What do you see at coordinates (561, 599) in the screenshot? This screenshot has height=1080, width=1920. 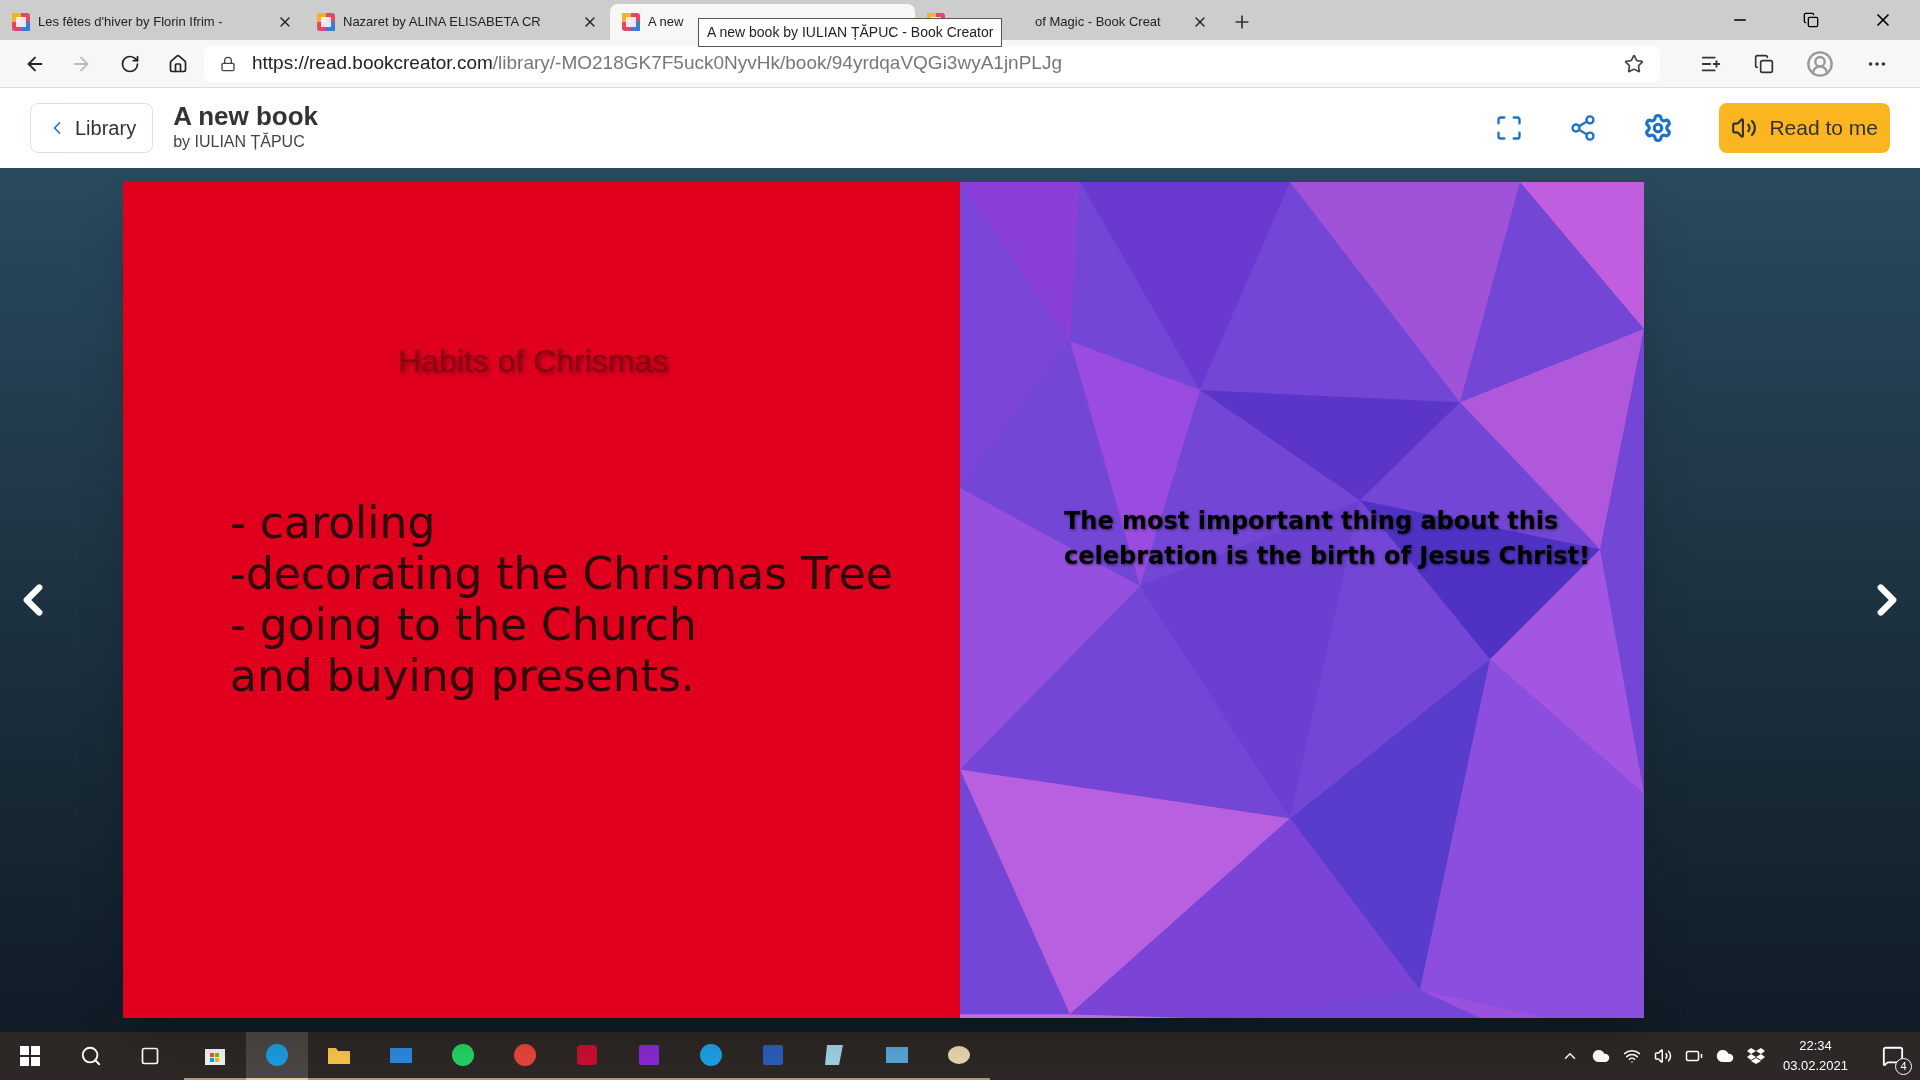 I see `habits-list: - caroling -decorating the Chrismas Tree - going to the Church and buying presents.` at bounding box center [561, 599].